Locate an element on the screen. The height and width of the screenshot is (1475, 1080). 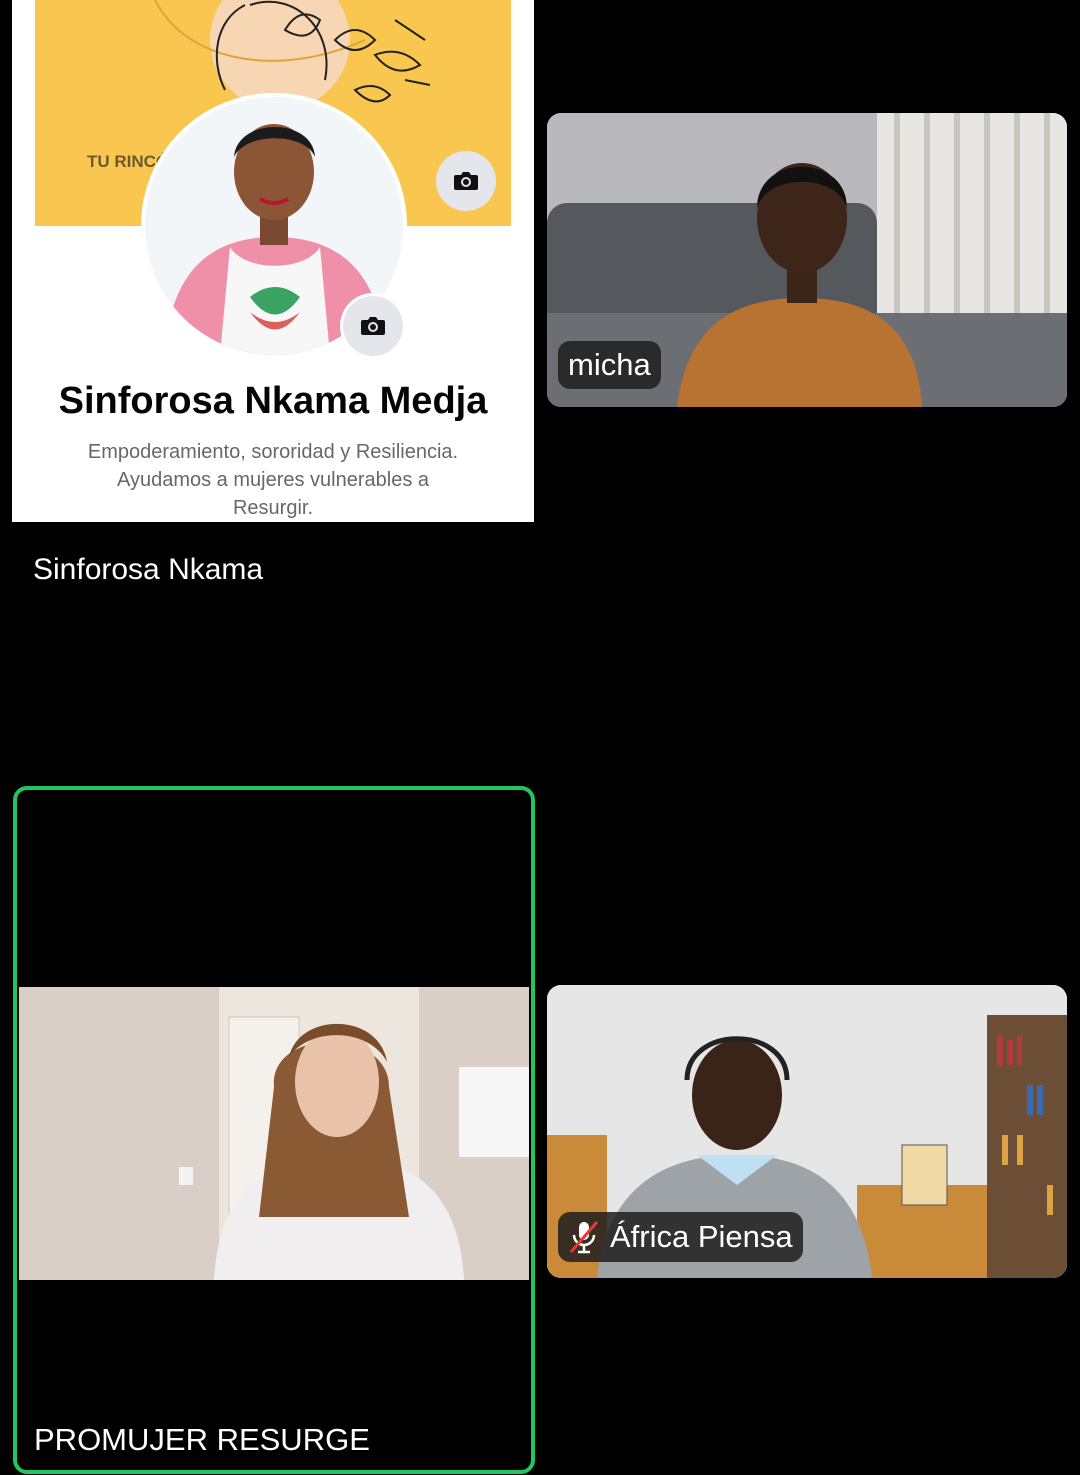
profile-name: Sinforosa Nkama Medja is located at coordinates (273, 401).